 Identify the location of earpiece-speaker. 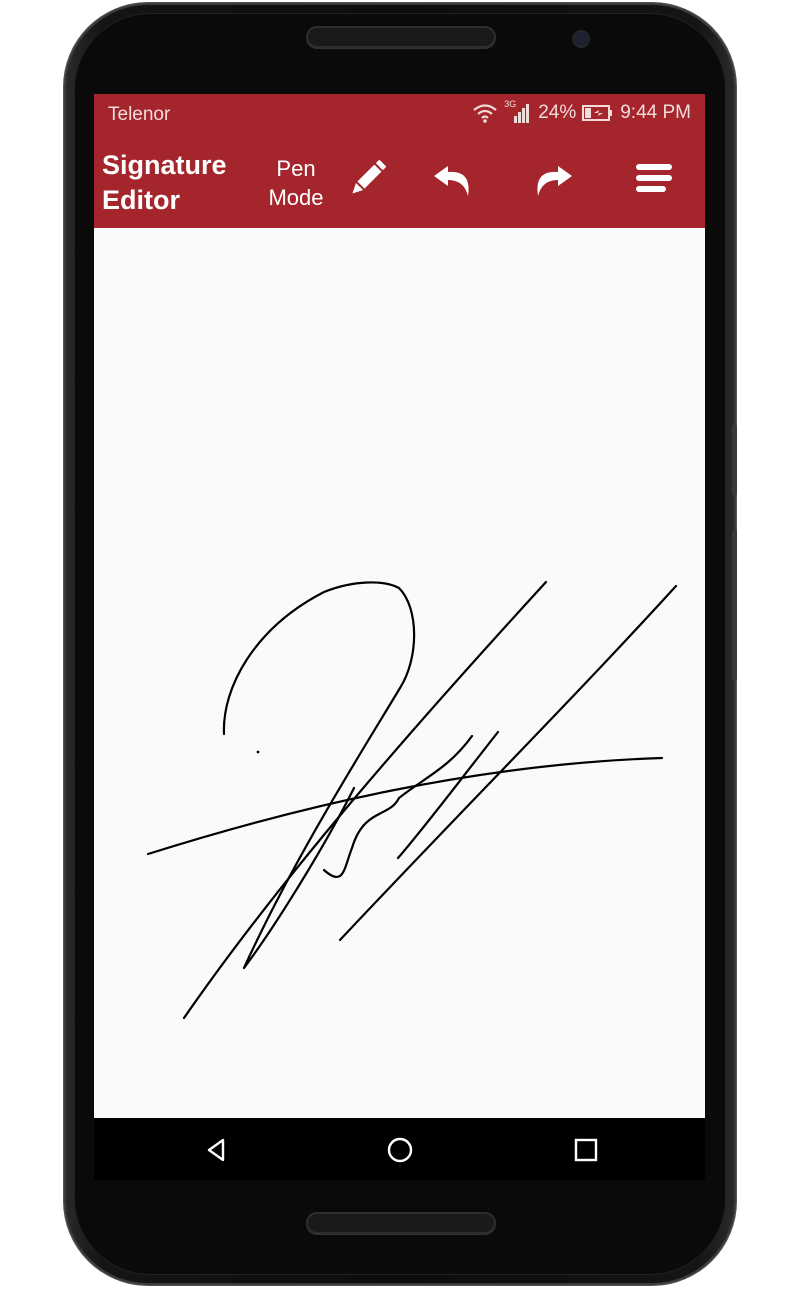
(401, 37).